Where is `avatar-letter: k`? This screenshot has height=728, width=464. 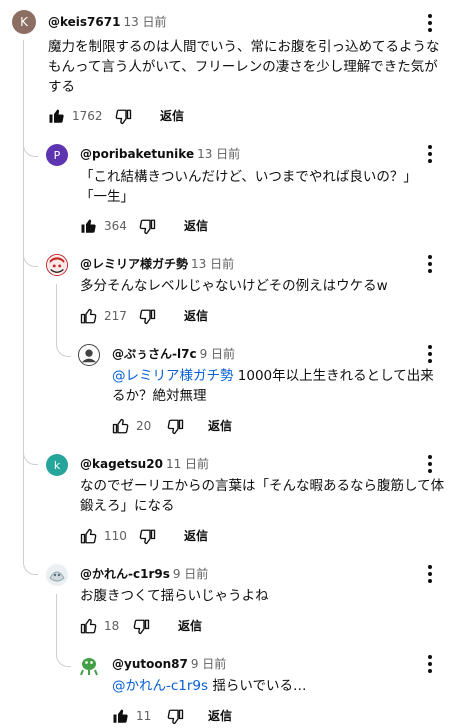
avatar-letter: k is located at coordinates (57, 465).